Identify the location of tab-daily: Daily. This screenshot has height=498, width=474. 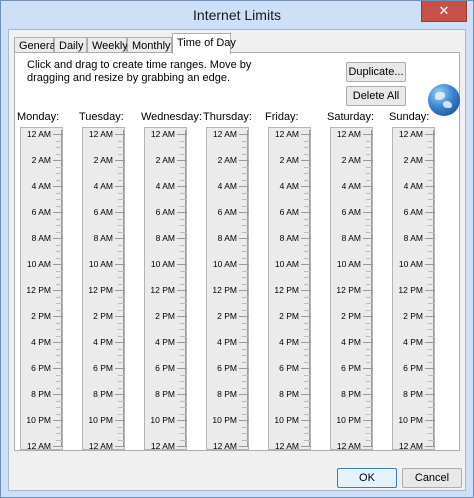
(70, 45).